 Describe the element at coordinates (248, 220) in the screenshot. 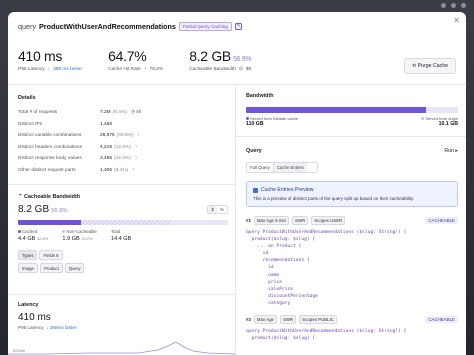

I see `entry-number: #1` at that location.